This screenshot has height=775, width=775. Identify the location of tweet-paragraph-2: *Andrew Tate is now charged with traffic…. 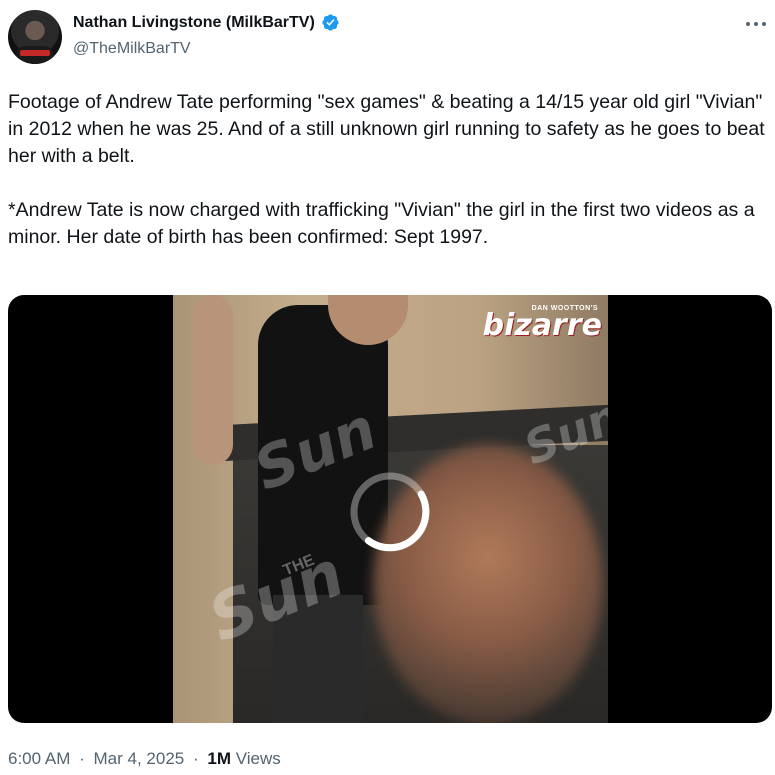
(384, 223).